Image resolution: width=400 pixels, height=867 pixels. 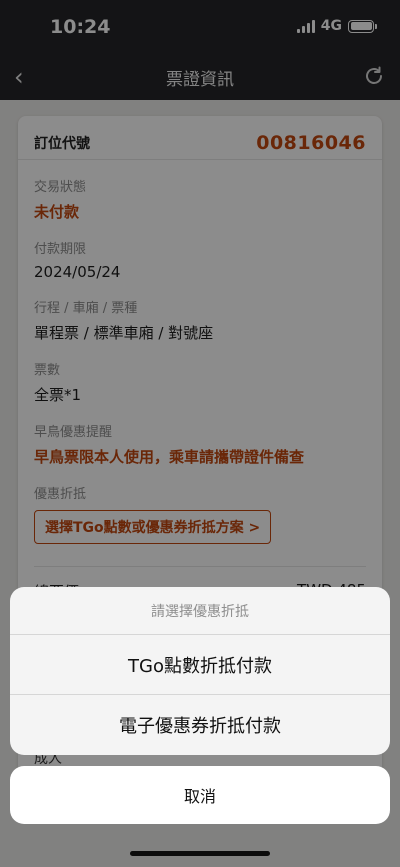 What do you see at coordinates (200, 853) in the screenshot?
I see `home-indicator` at bounding box center [200, 853].